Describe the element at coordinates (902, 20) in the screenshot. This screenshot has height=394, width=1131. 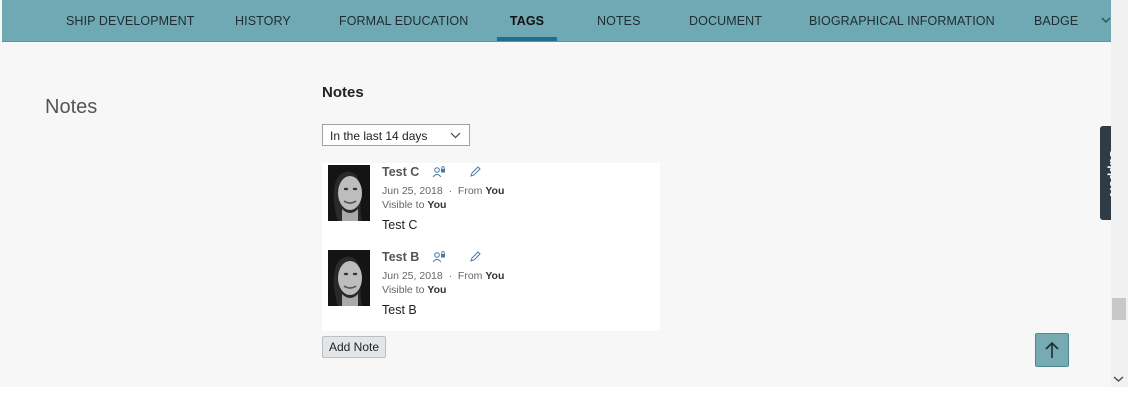
I see `tab-biographical-information: BIOGRAPHICAL INFORMATION` at that location.